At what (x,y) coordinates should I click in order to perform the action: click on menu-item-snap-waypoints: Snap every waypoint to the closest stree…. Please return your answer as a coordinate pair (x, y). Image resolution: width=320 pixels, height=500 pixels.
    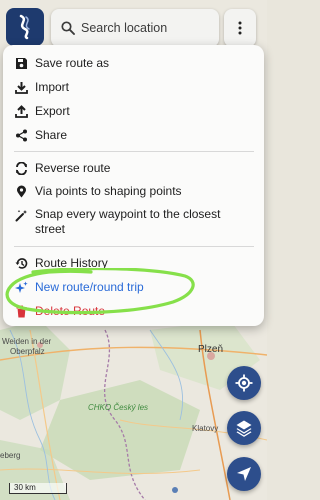
    Looking at the image, I should click on (133, 223).